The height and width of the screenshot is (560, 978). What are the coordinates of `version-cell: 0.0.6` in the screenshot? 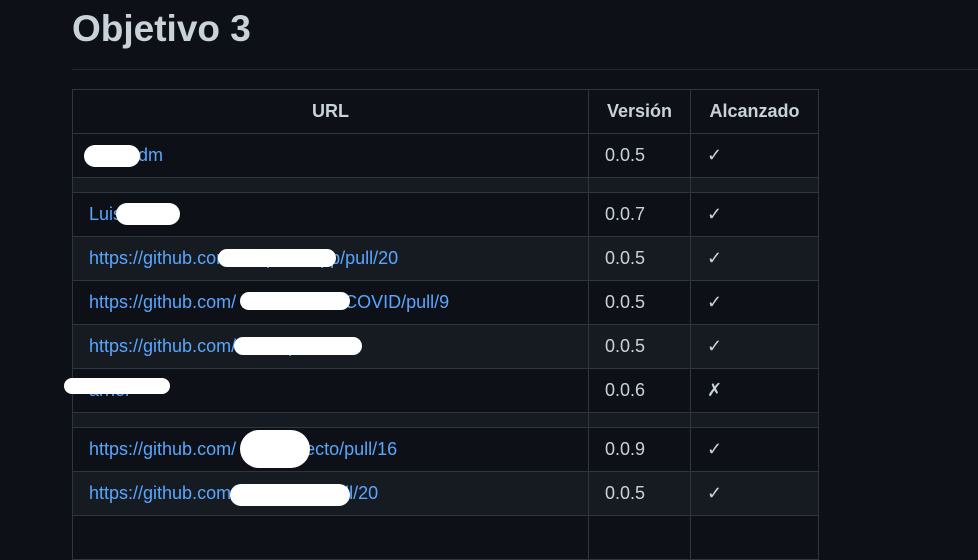 It's located at (639, 390).